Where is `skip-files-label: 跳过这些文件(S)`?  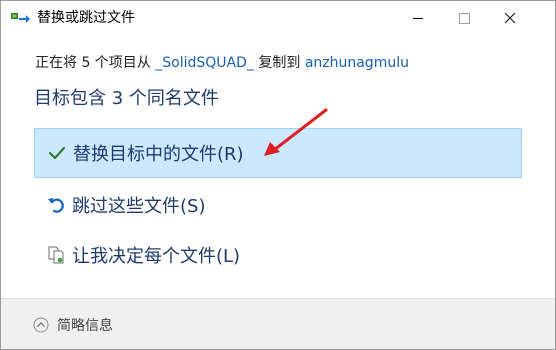 skip-files-label: 跳过这些文件(S) is located at coordinates (139, 206).